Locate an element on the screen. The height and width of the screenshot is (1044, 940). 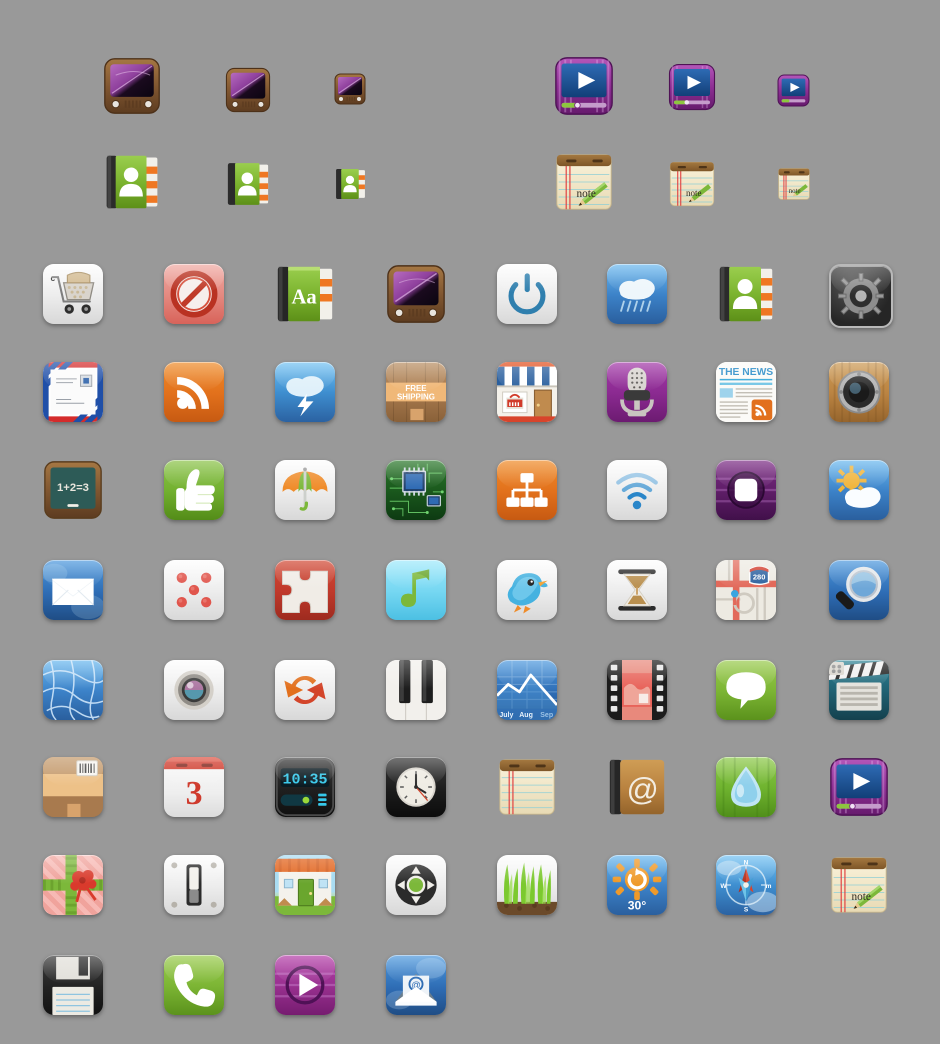
highway-number: 280 is located at coordinates (759, 577).